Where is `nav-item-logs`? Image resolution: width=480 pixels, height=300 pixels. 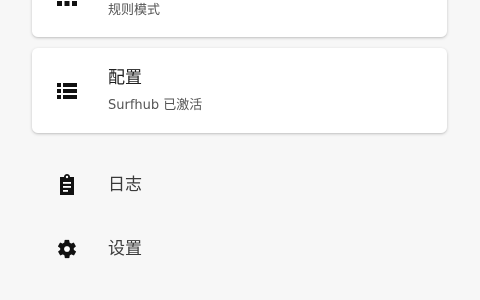 nav-item-logs is located at coordinates (239, 185).